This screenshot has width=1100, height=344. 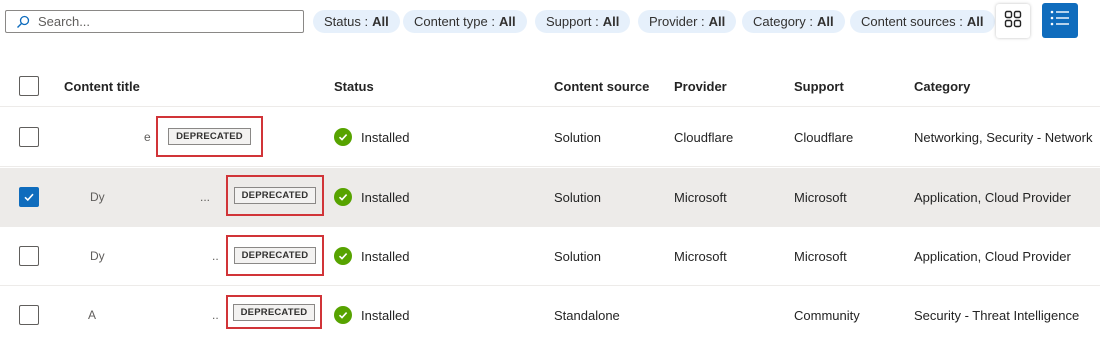 What do you see at coordinates (704, 137) in the screenshot?
I see `provider-cell: Cloudflare` at bounding box center [704, 137].